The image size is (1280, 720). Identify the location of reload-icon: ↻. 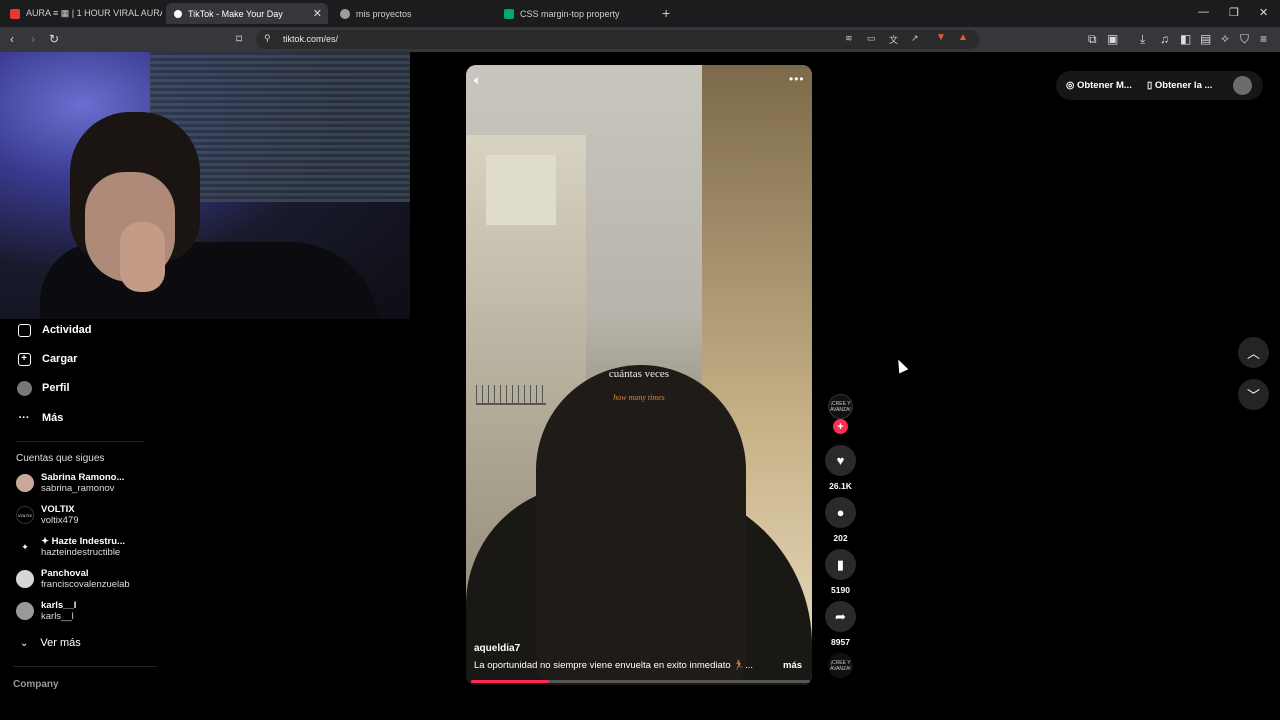
(54, 39).